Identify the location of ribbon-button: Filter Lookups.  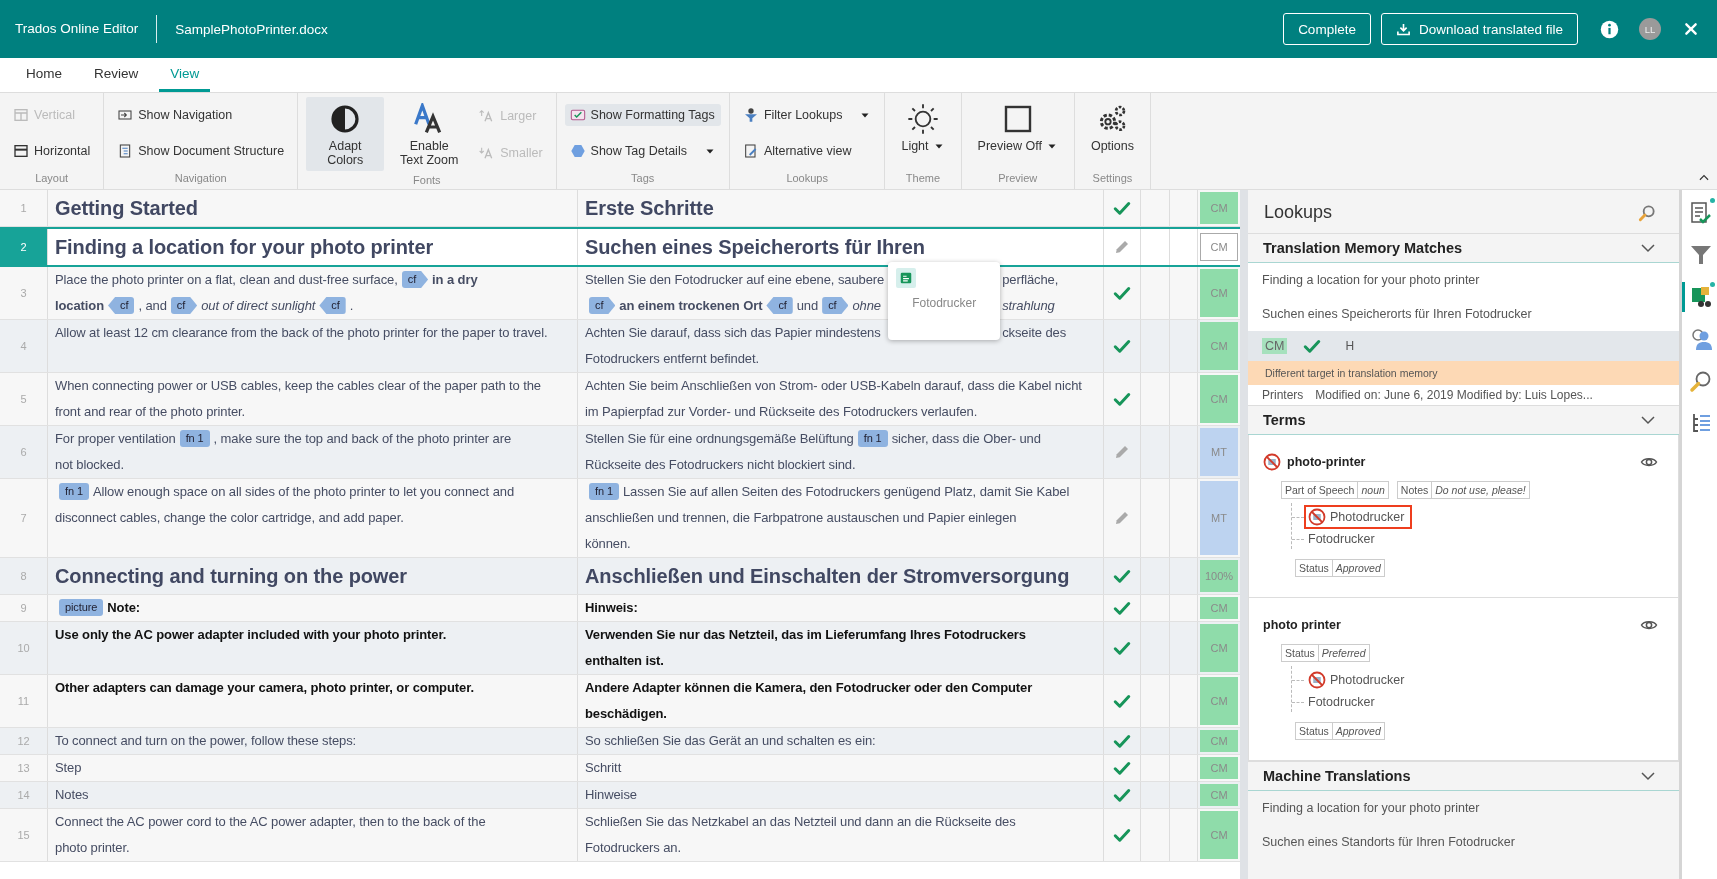
(807, 115).